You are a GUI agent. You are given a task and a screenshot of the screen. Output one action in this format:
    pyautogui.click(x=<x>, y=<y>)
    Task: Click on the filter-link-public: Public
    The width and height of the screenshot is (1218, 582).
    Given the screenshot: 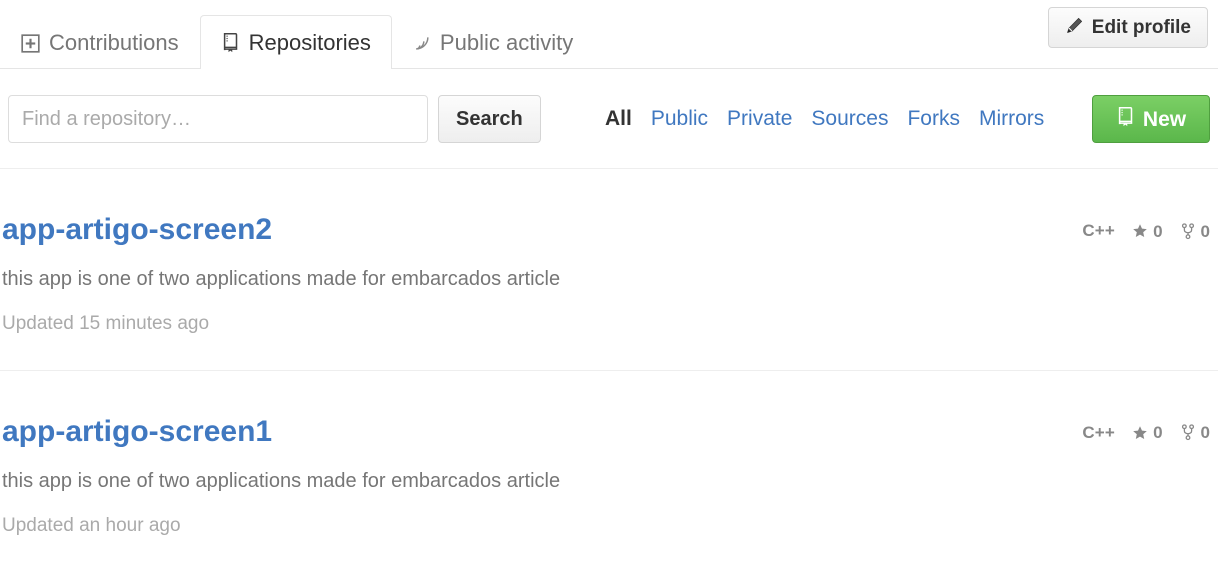 What is the action you would take?
    pyautogui.click(x=679, y=119)
    